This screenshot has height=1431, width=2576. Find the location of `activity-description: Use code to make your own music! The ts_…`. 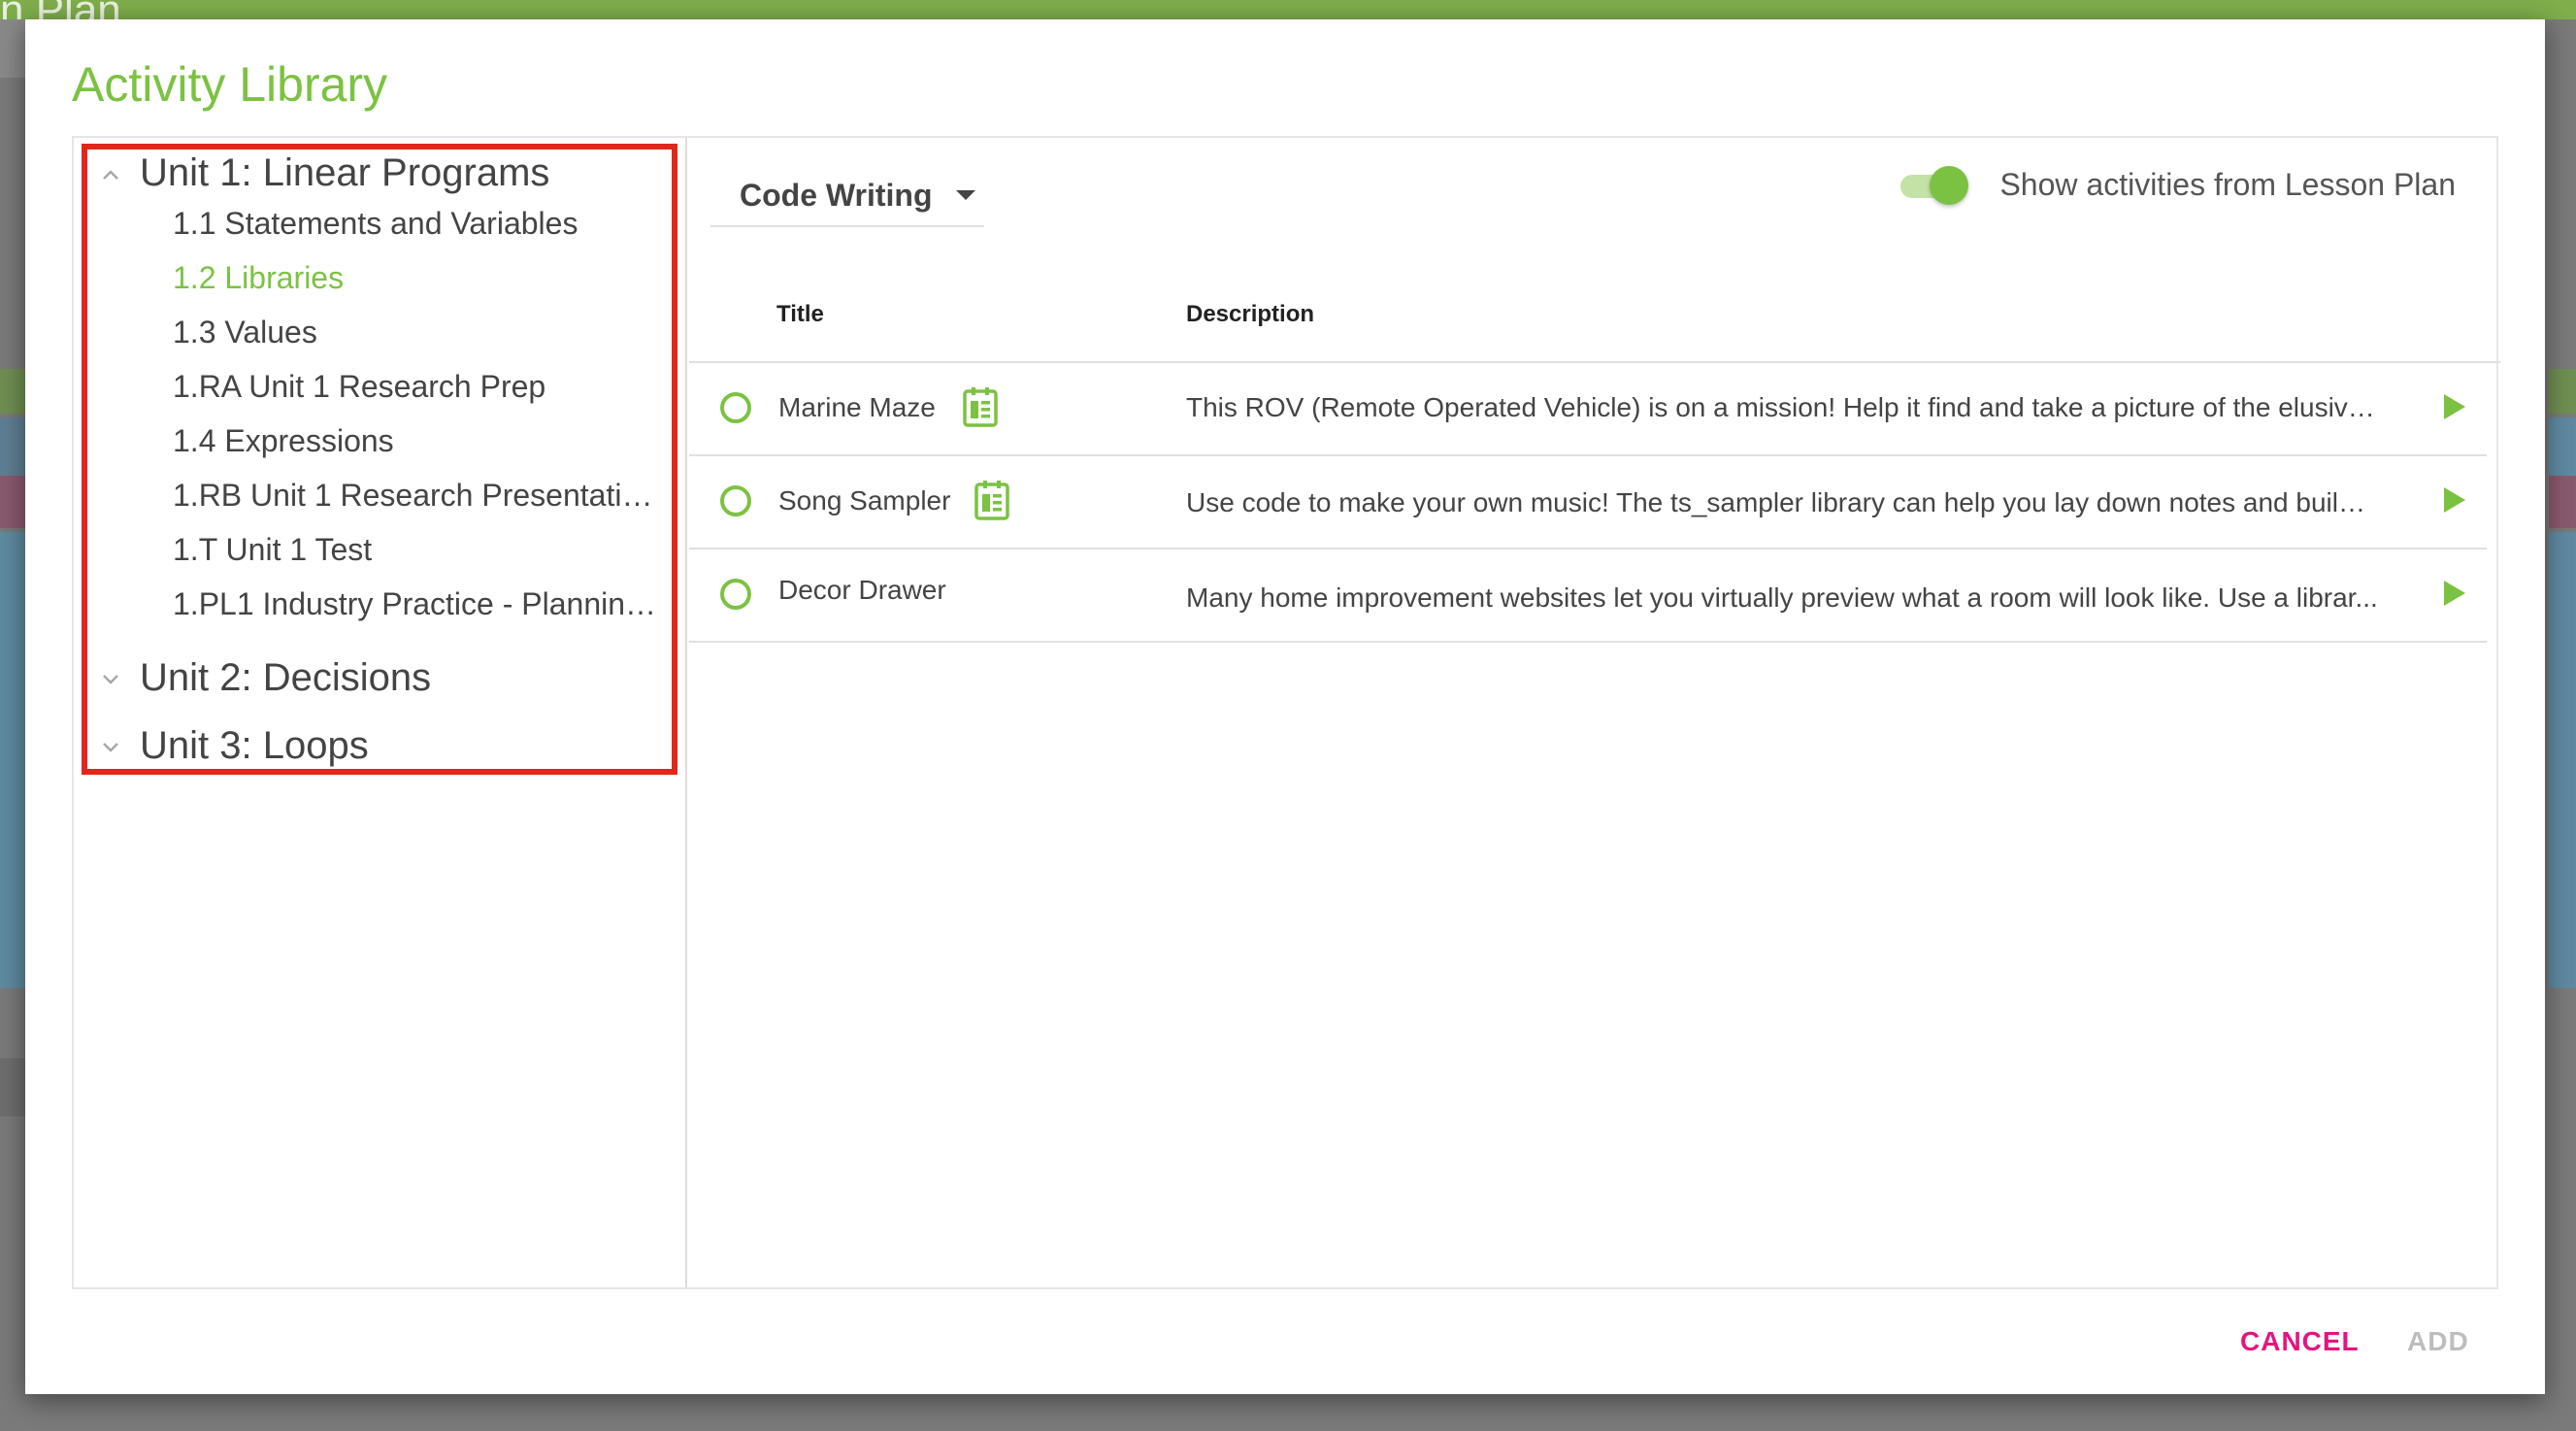

activity-description: Use code to make your own music! The ts_… is located at coordinates (1783, 502).